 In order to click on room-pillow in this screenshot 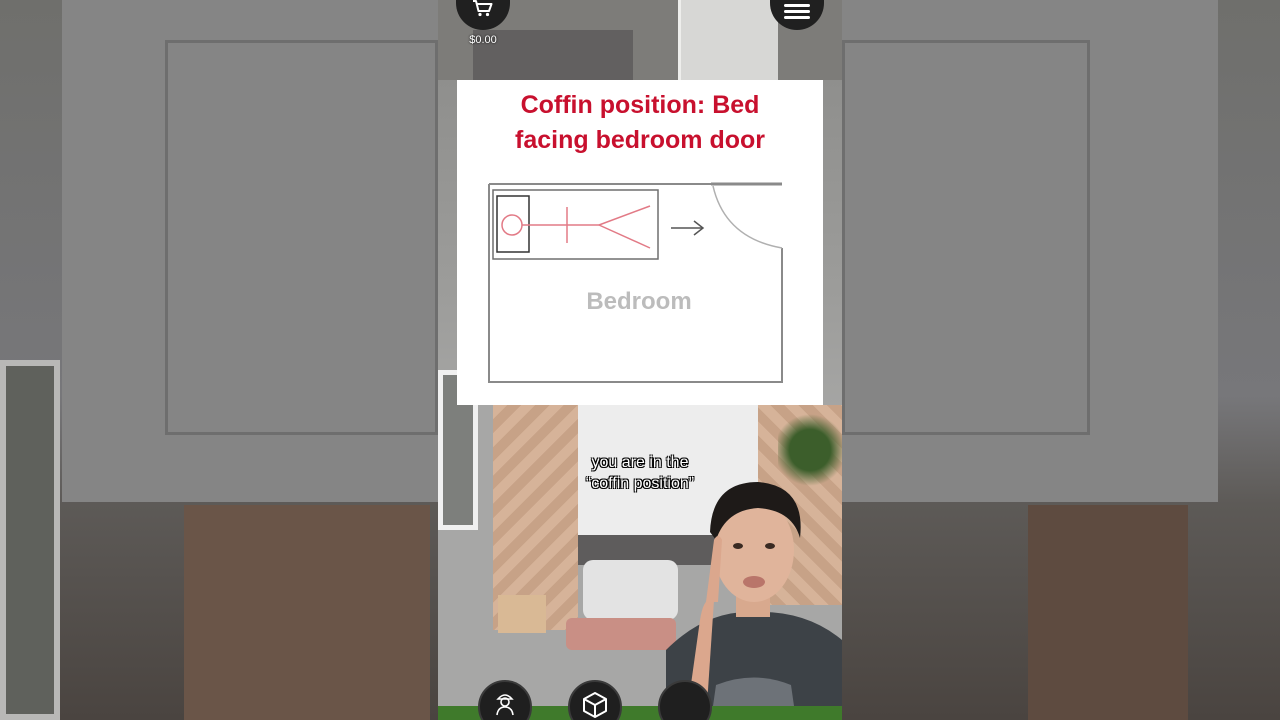, I will do `click(630, 590)`.